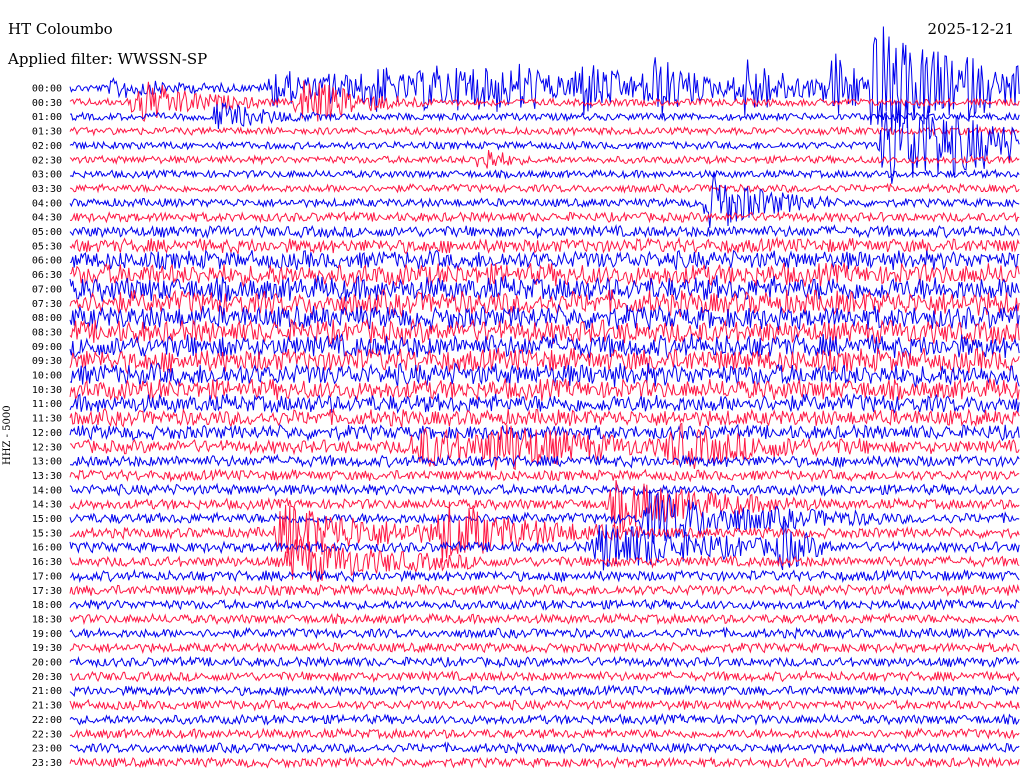 This screenshot has width=1024, height=780. I want to click on row-time-label: 20:30, so click(47, 677).